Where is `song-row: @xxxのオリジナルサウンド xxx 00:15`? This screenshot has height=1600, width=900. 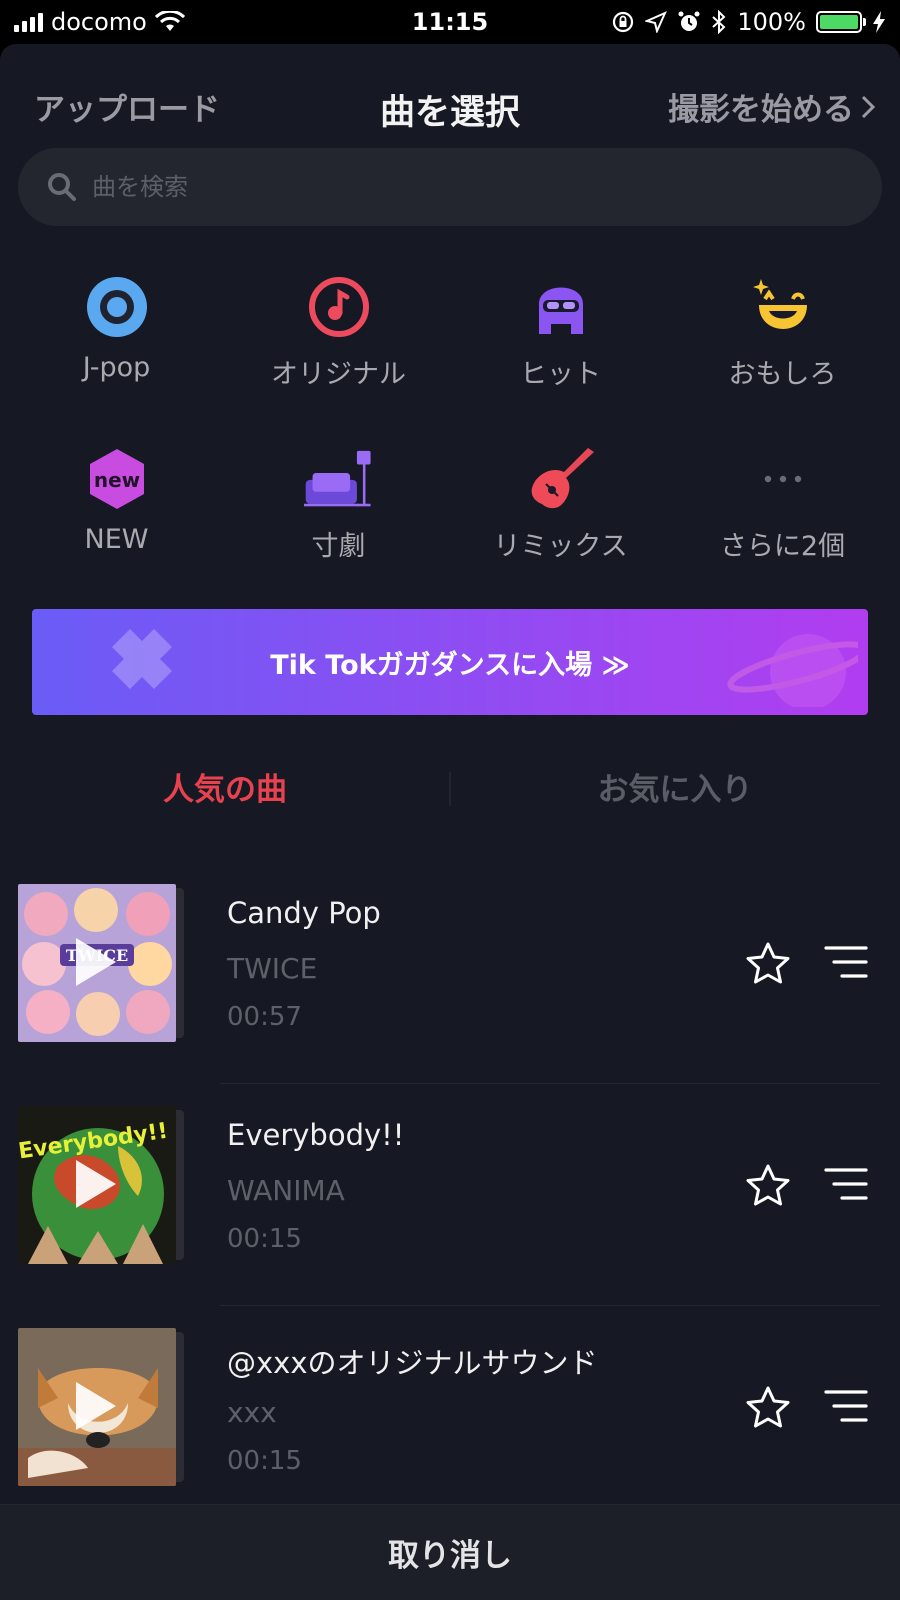 song-row: @xxxのオリジナルサウンド xxx 00:15 is located at coordinates (450, 1417).